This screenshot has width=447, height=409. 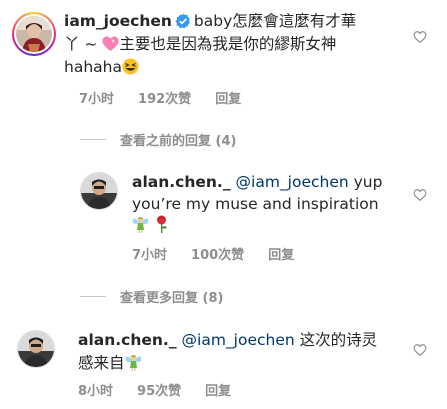 I want to click on comment-text: you’re my muse and inspiration, so click(x=255, y=204).